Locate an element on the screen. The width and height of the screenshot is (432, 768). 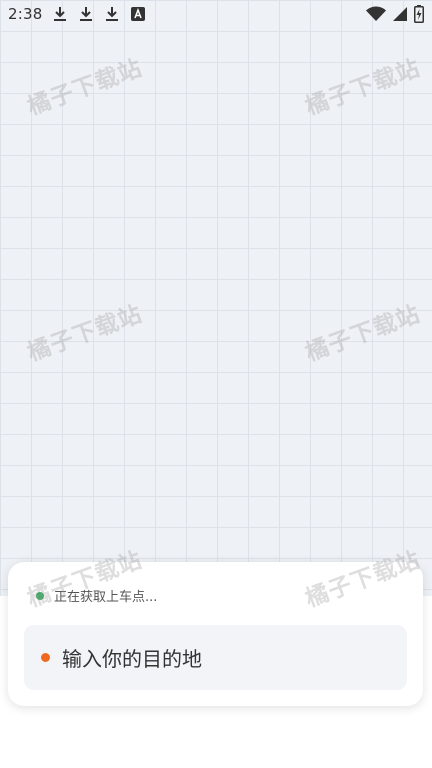
pickup-dot-icon is located at coordinates (40, 595).